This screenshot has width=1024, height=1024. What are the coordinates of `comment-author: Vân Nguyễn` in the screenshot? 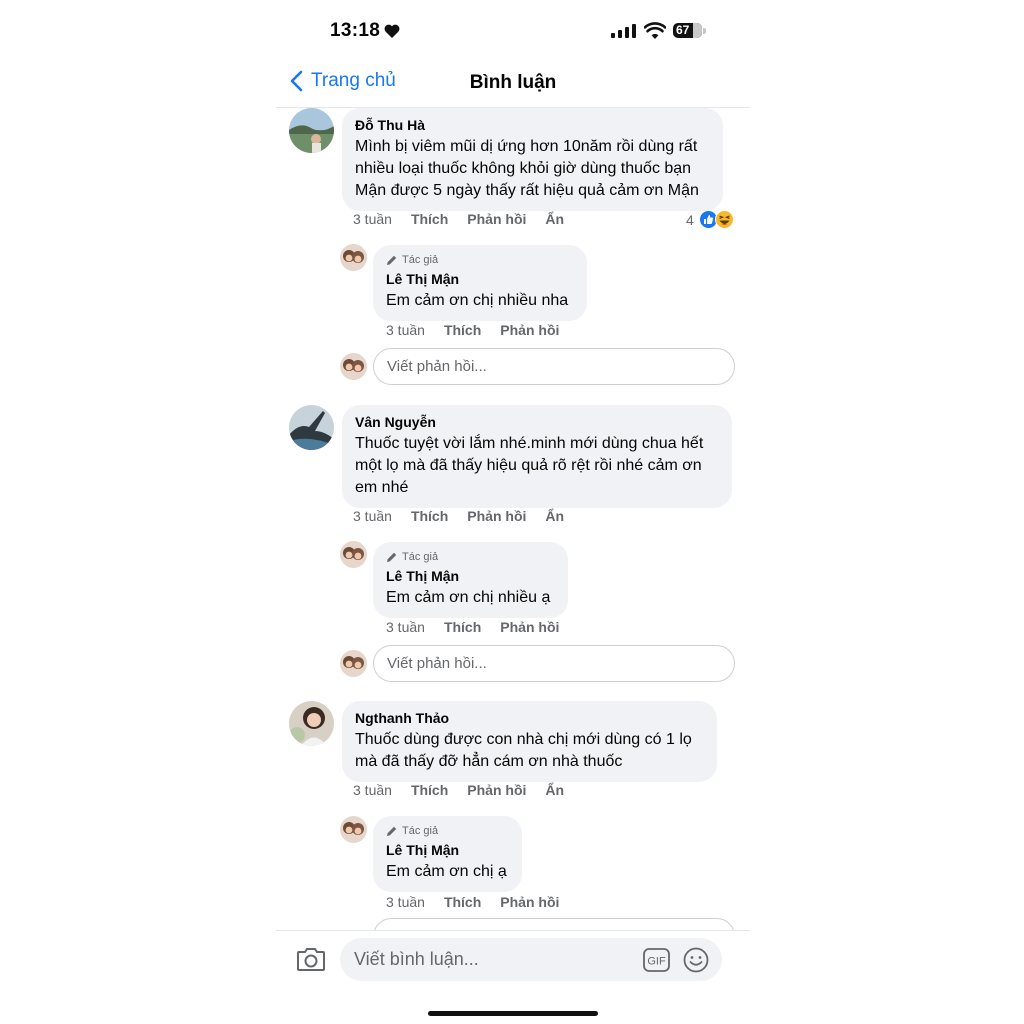 It's located at (537, 422).